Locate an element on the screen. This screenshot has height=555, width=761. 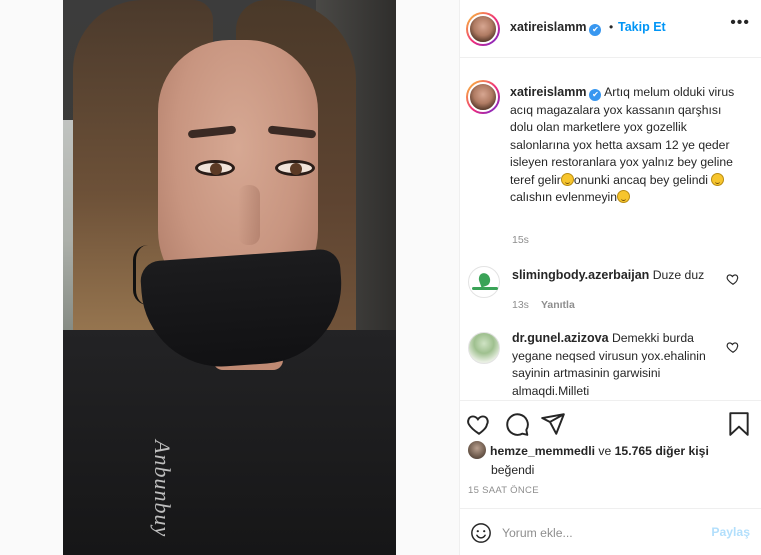
nose is located at coordinates (249, 215).